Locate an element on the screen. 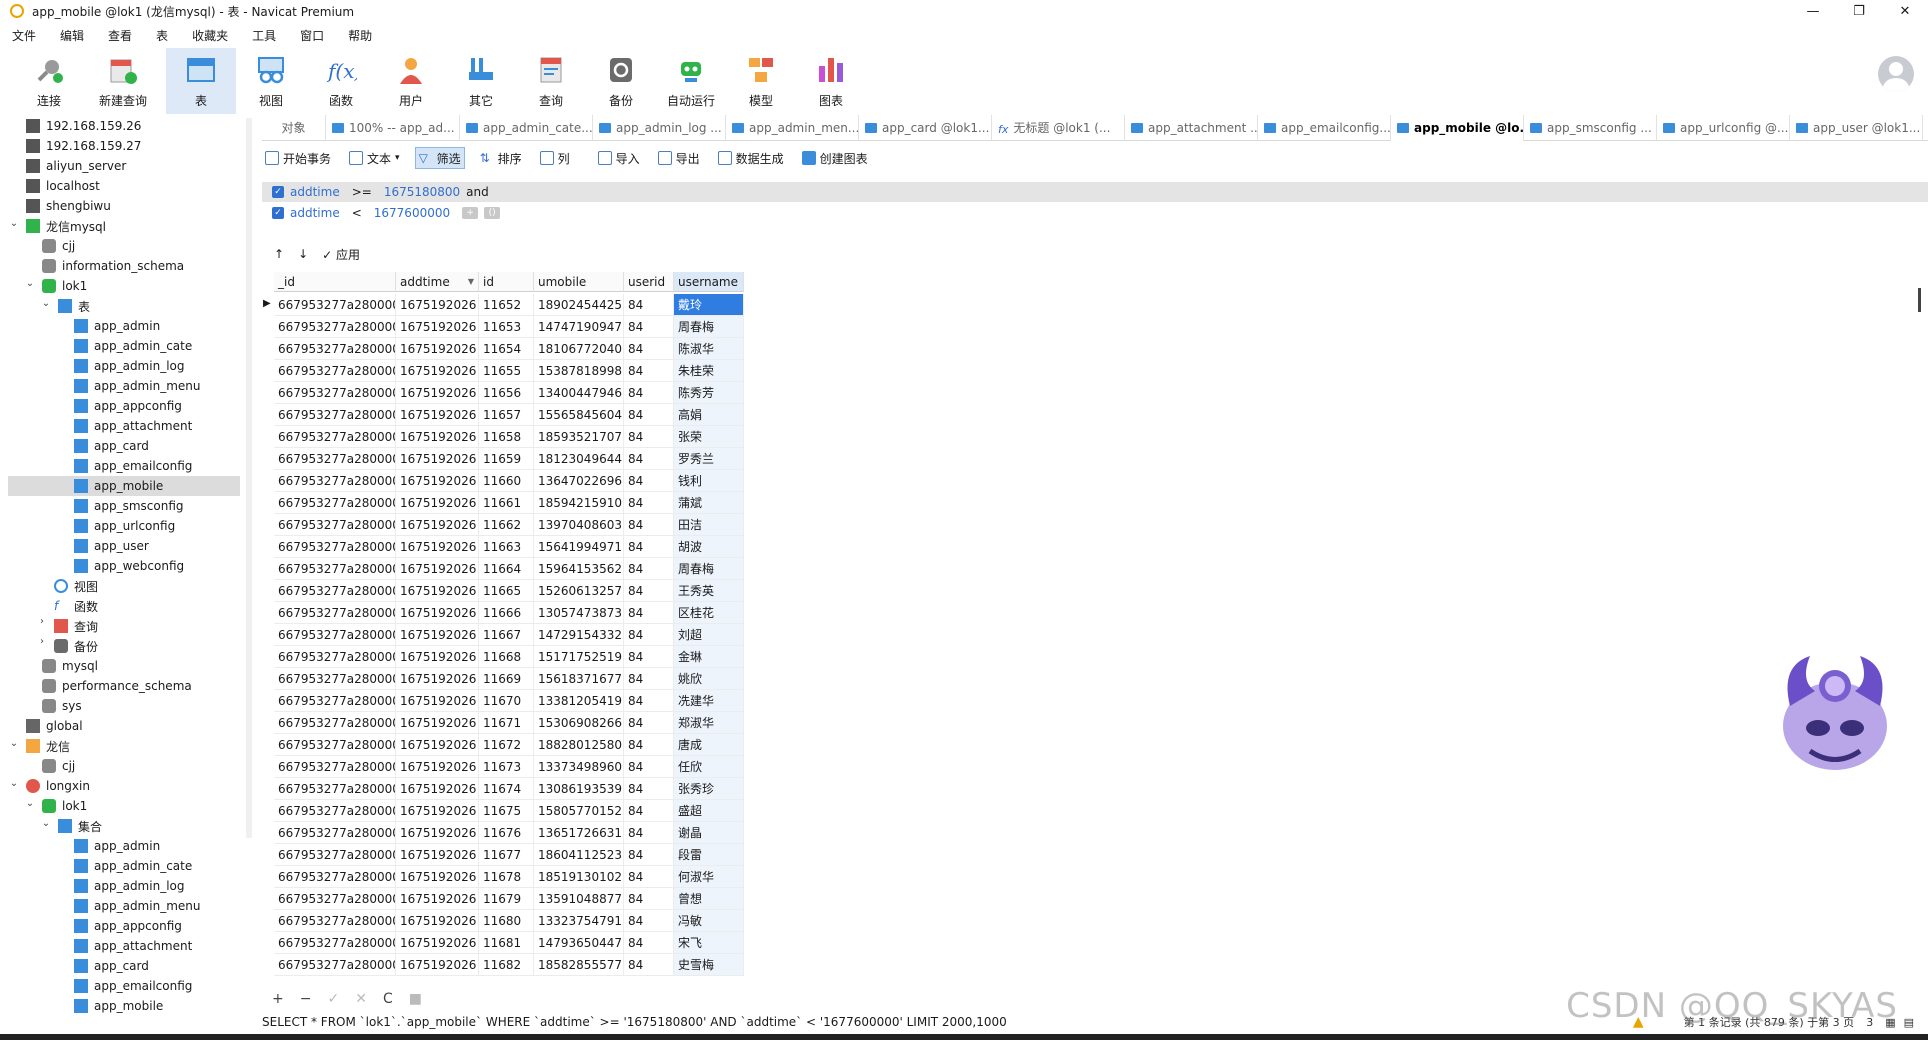  tree-db-mysql: mysql is located at coordinates (70, 666).